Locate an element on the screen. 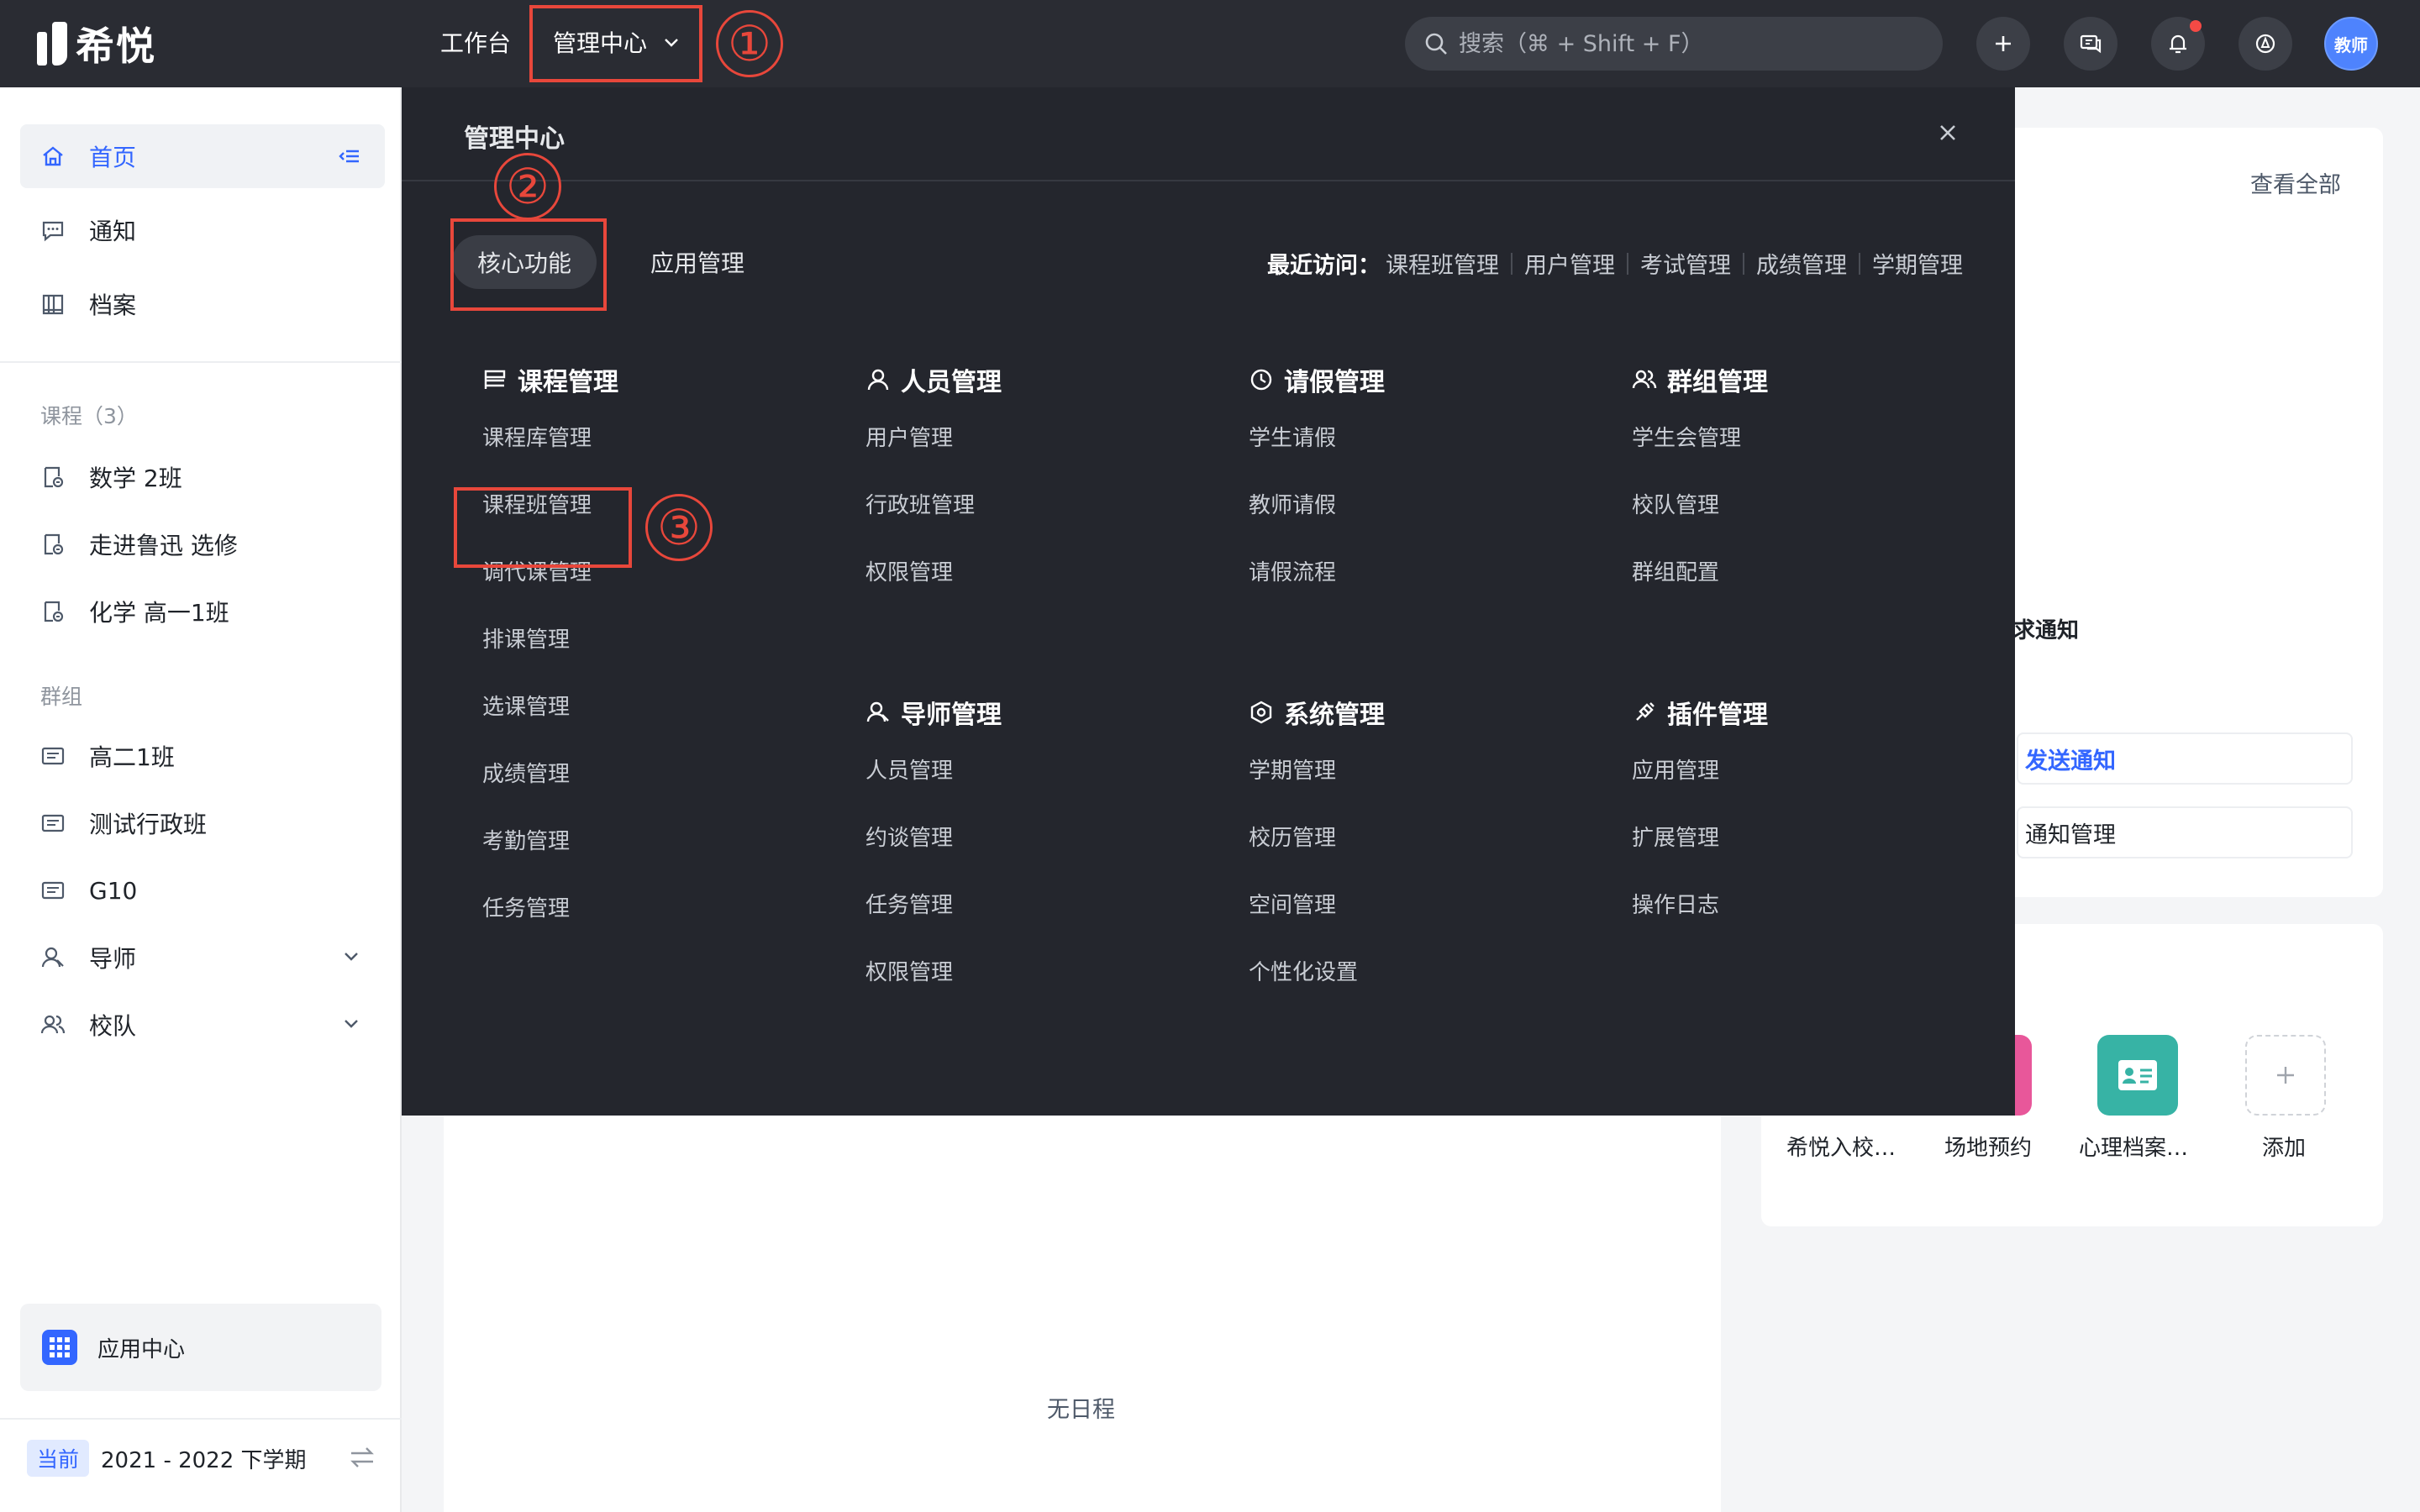 The image size is (2420, 1512). profile-settings-button is located at coordinates (2265, 44).